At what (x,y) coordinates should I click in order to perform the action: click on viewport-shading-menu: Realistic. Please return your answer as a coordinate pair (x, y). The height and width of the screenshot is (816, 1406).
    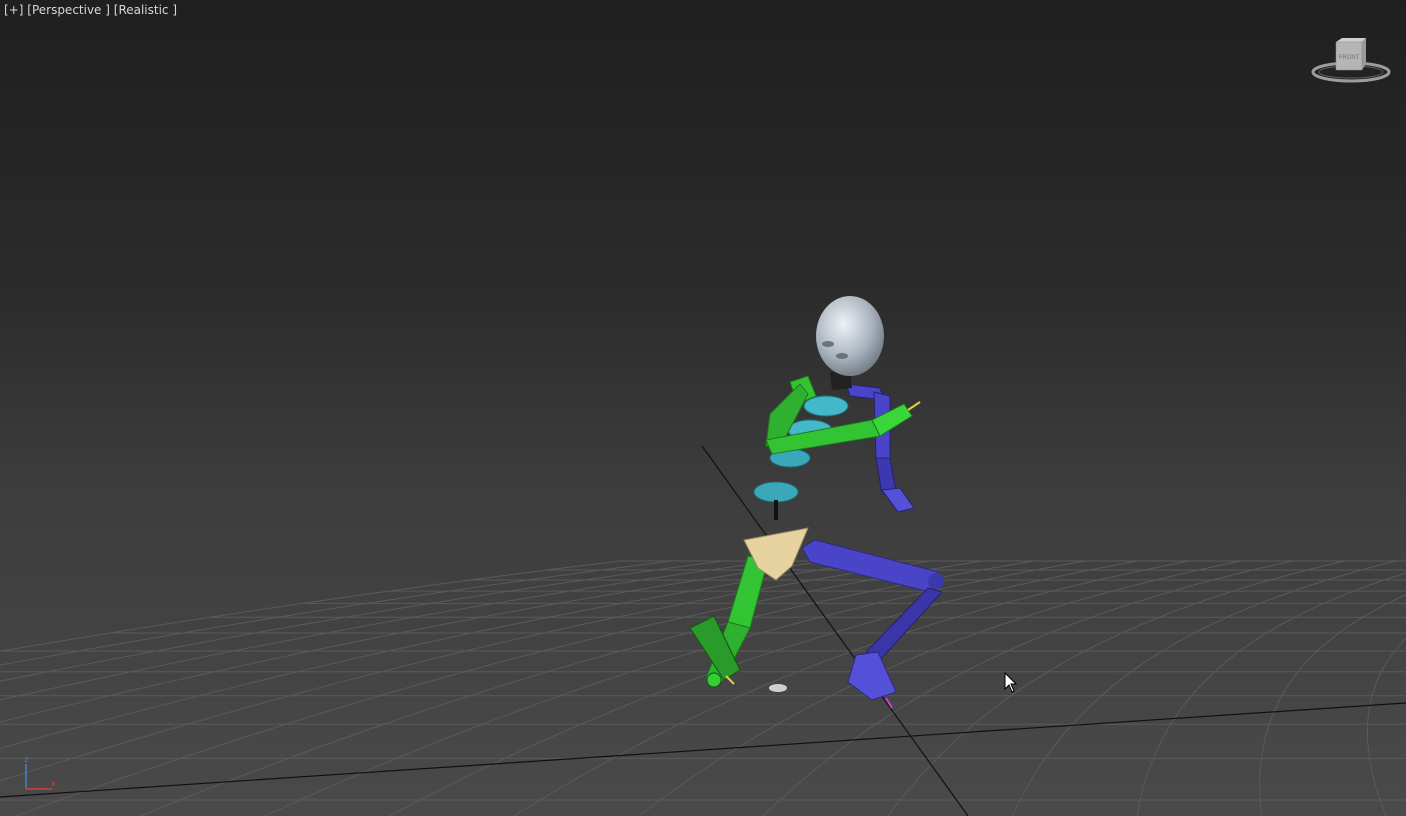
    Looking at the image, I should click on (143, 10).